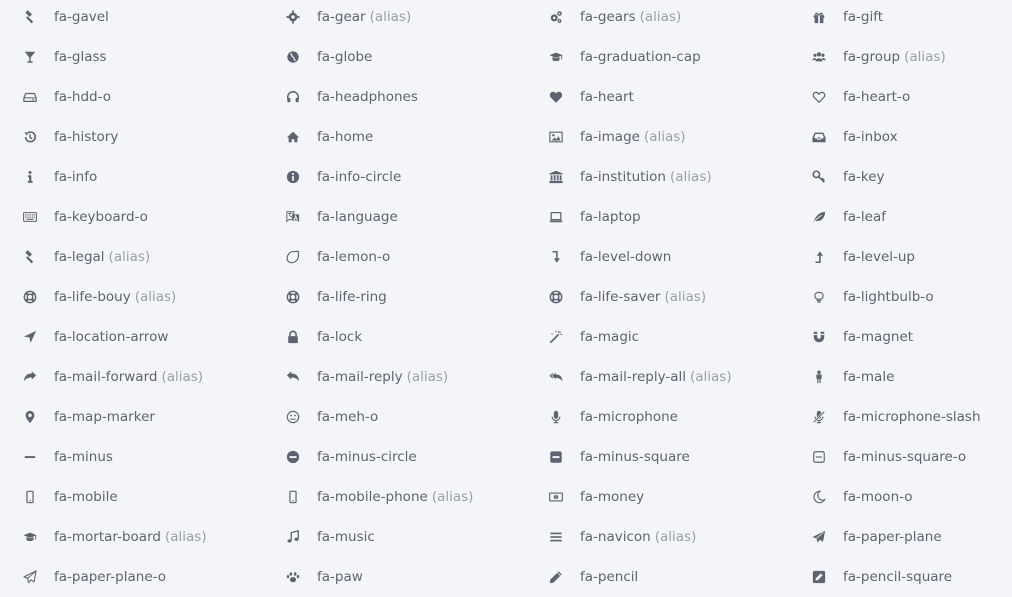  Describe the element at coordinates (131, 337) in the screenshot. I see `icon-entry-fa-location-arrow: fa-location-arrow` at that location.